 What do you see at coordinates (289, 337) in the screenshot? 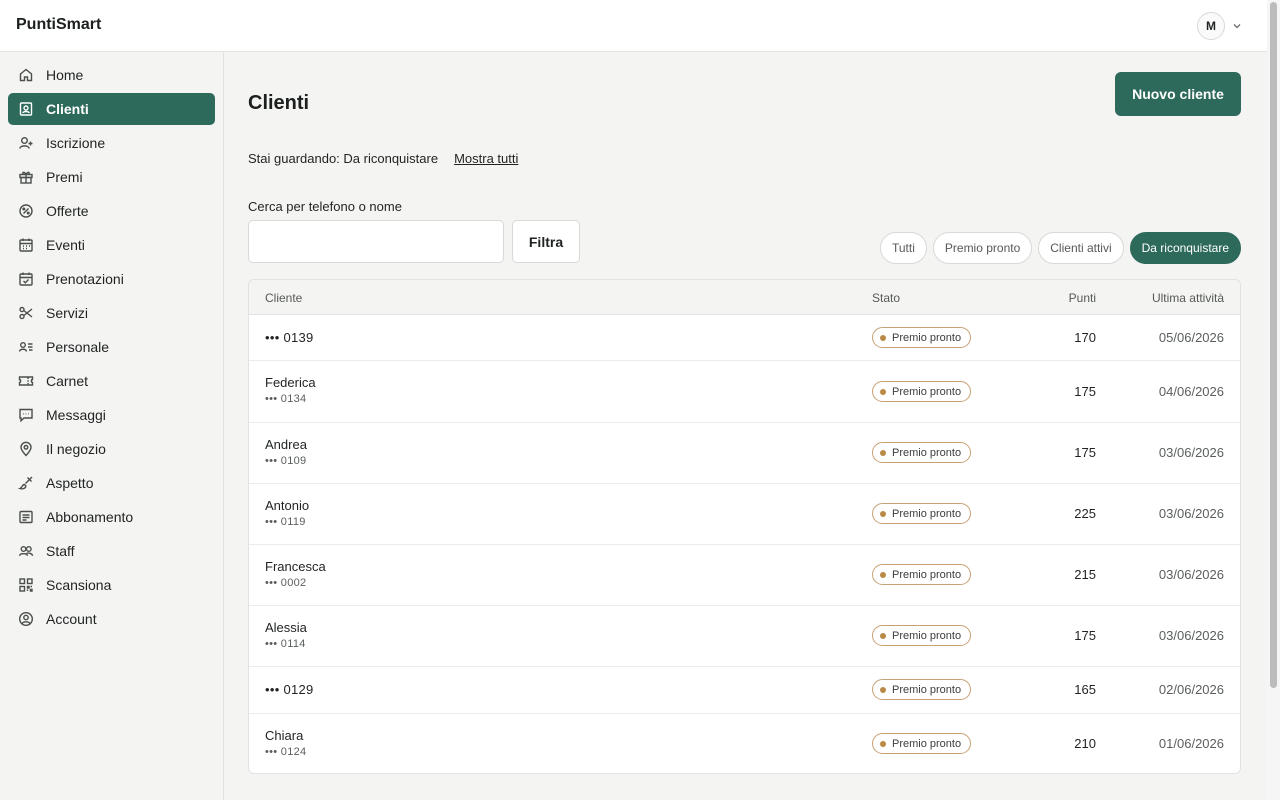
I see `client-phone: ••• 0139` at bounding box center [289, 337].